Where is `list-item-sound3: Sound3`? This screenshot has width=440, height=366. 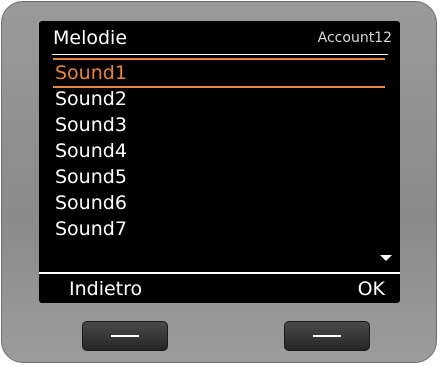 list-item-sound3: Sound3 is located at coordinates (219, 125).